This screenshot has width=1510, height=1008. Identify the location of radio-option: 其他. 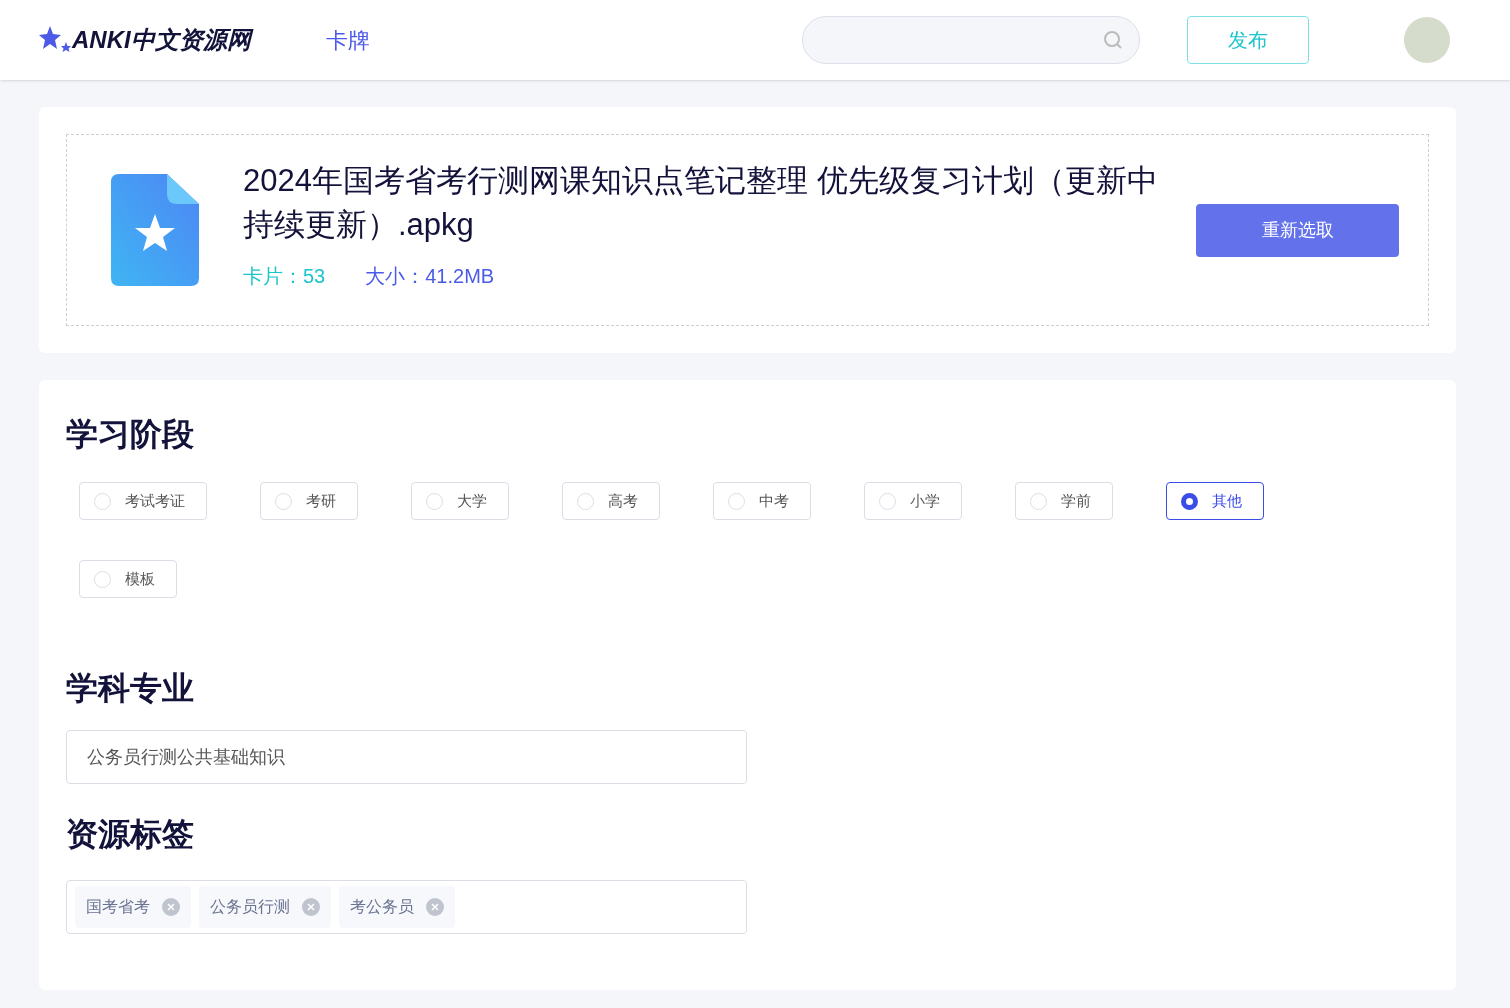
(1215, 501).